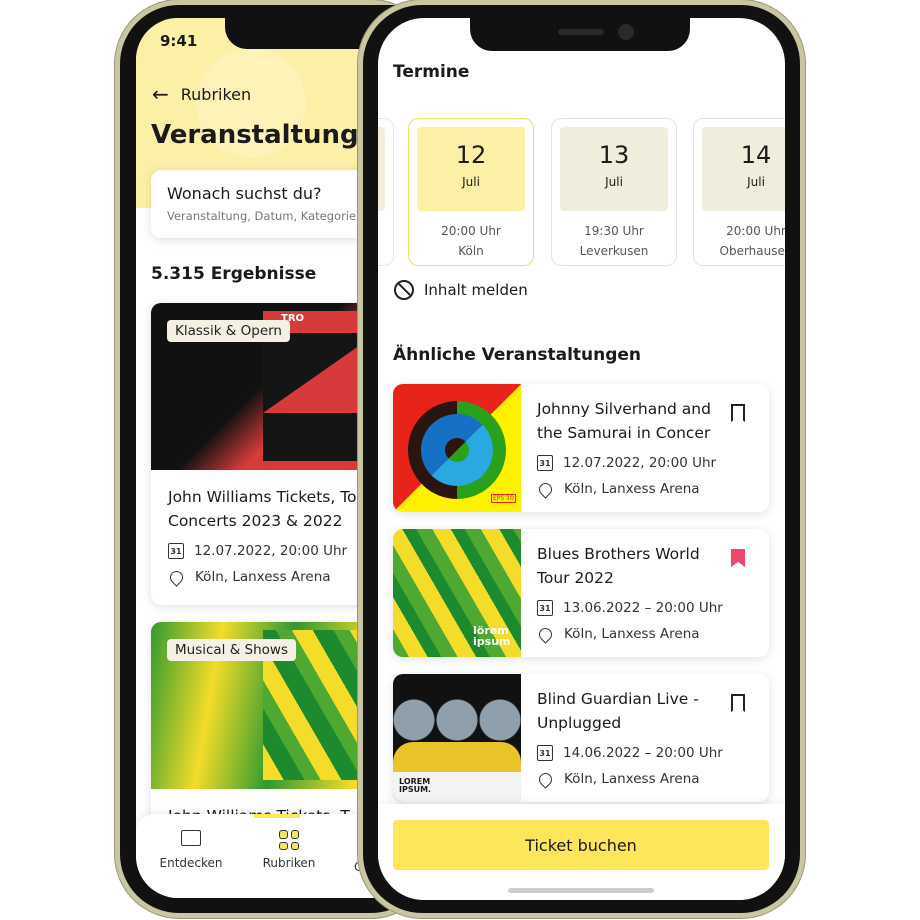 The height and width of the screenshot is (920, 920). I want to click on back-button: ← Rubriken, so click(201, 94).